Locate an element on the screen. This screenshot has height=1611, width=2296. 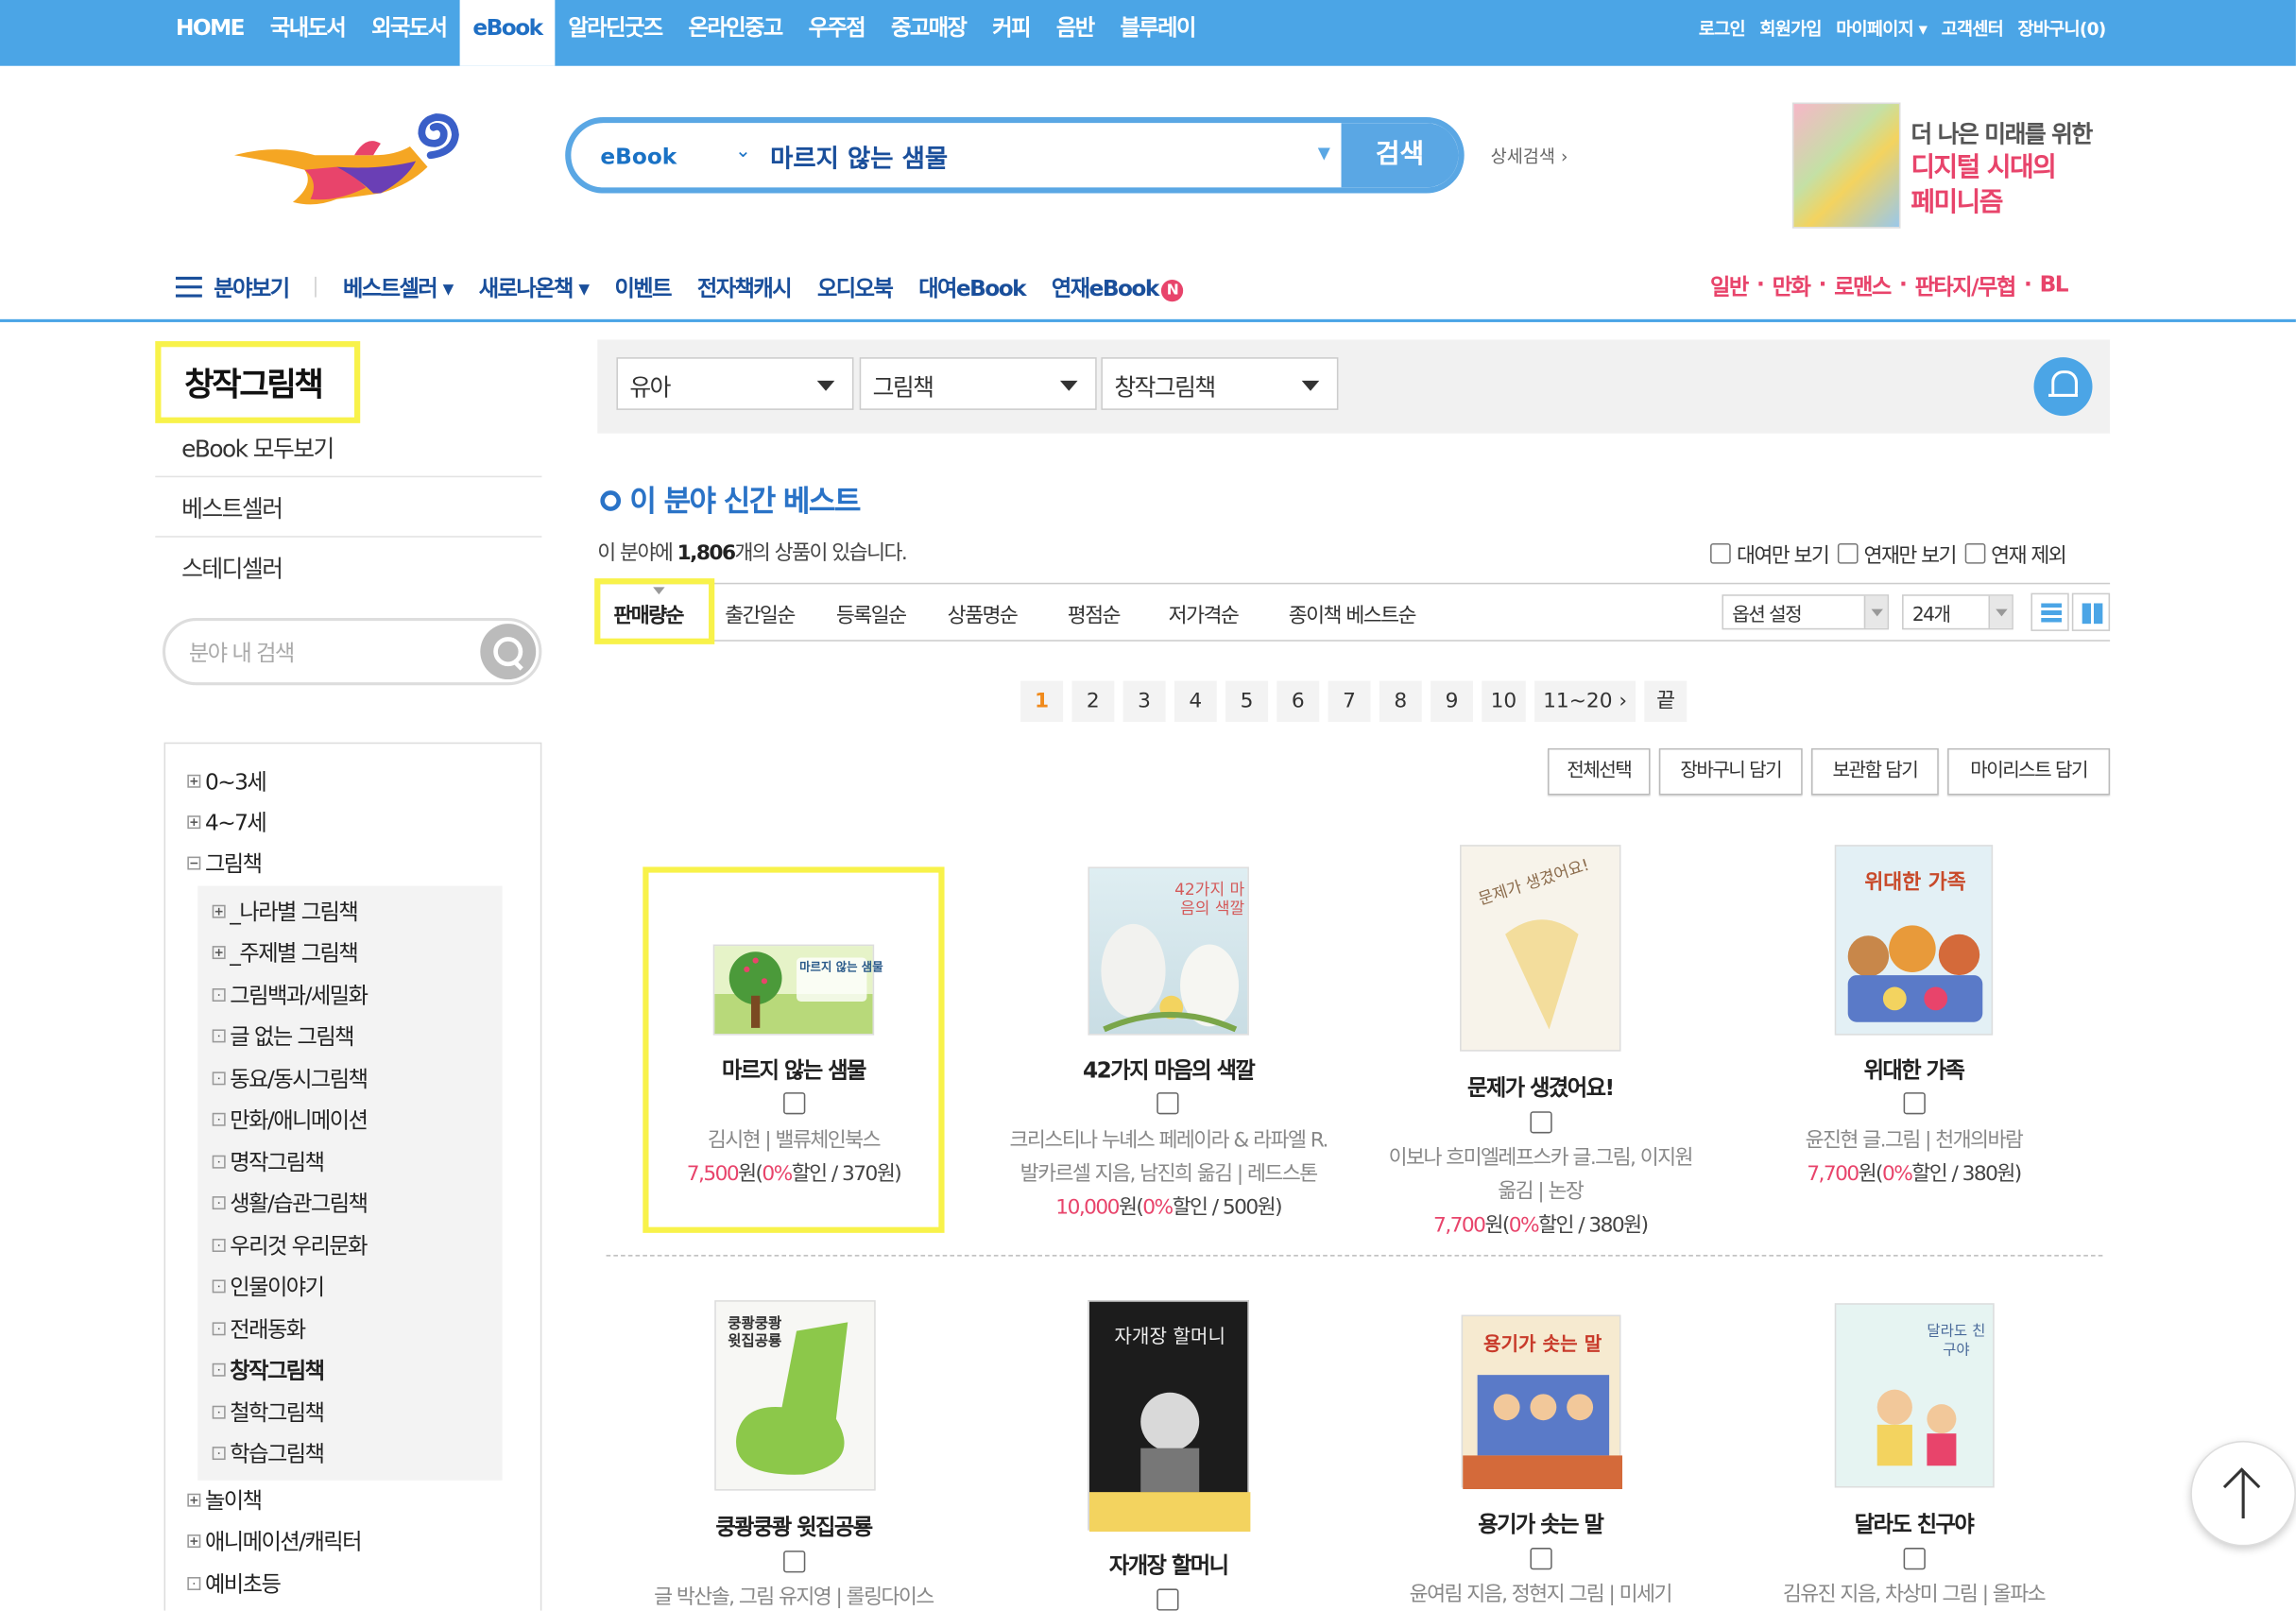
page-next-group: 11~20 › is located at coordinates (1585, 701).